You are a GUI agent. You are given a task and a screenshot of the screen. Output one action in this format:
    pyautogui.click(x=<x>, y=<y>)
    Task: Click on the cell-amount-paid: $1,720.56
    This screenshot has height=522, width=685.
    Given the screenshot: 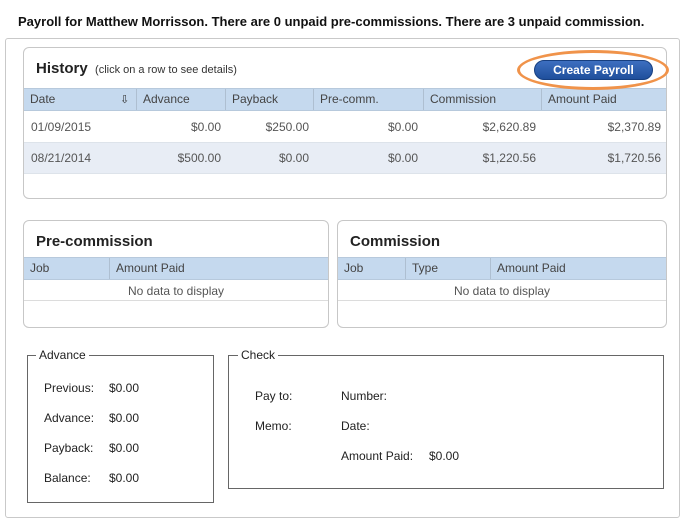 What is the action you would take?
    pyautogui.click(x=634, y=158)
    